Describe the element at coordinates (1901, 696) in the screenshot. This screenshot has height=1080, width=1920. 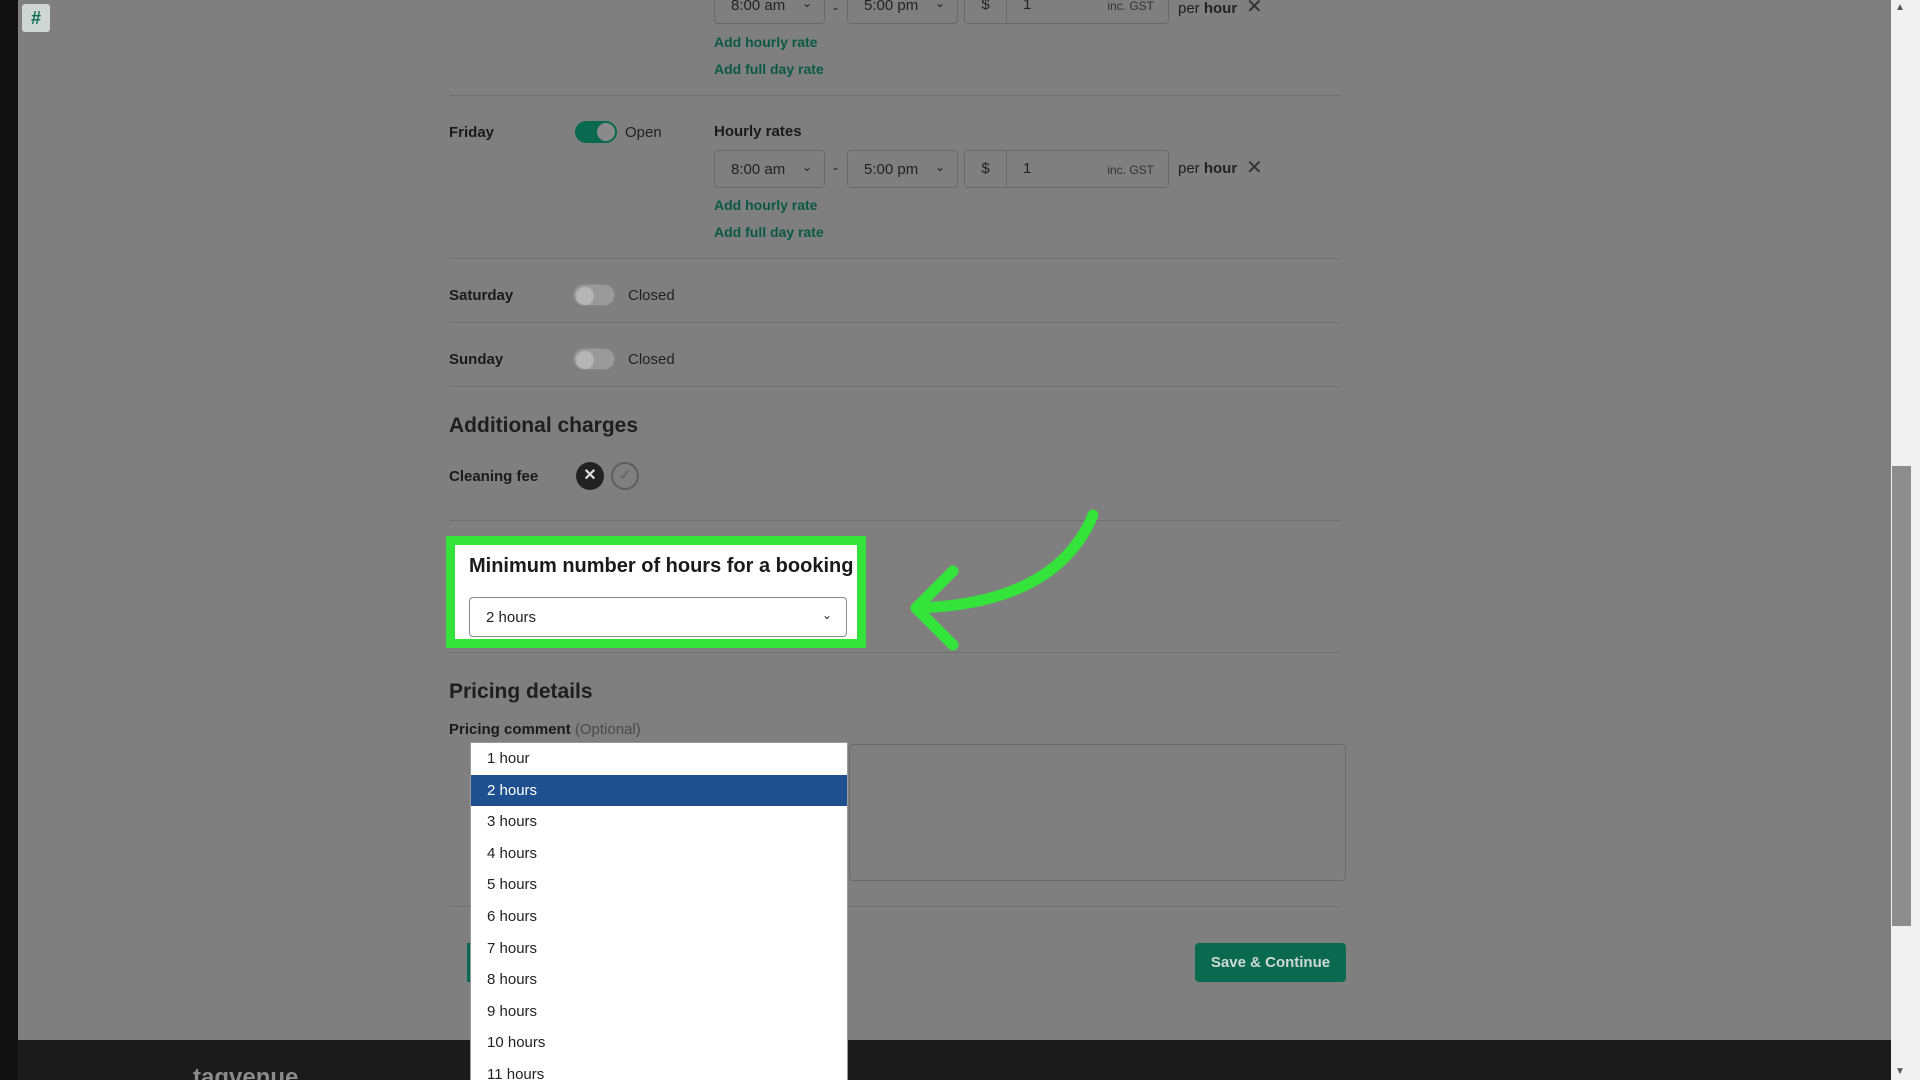
I see `scrollbar-thumb` at that location.